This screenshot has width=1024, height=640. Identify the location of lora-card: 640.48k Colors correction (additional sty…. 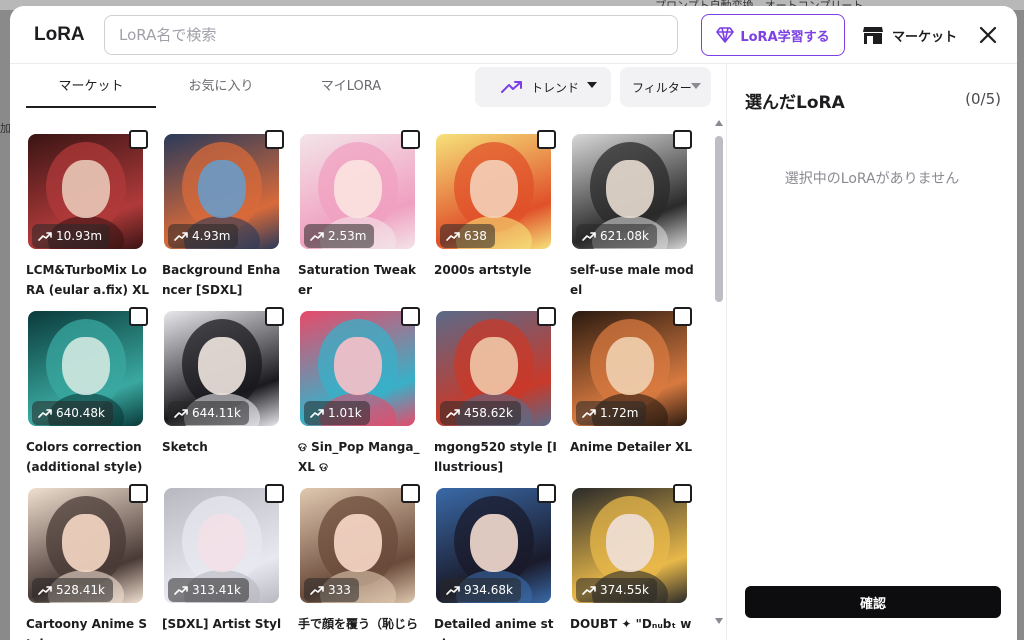
(79, 383).